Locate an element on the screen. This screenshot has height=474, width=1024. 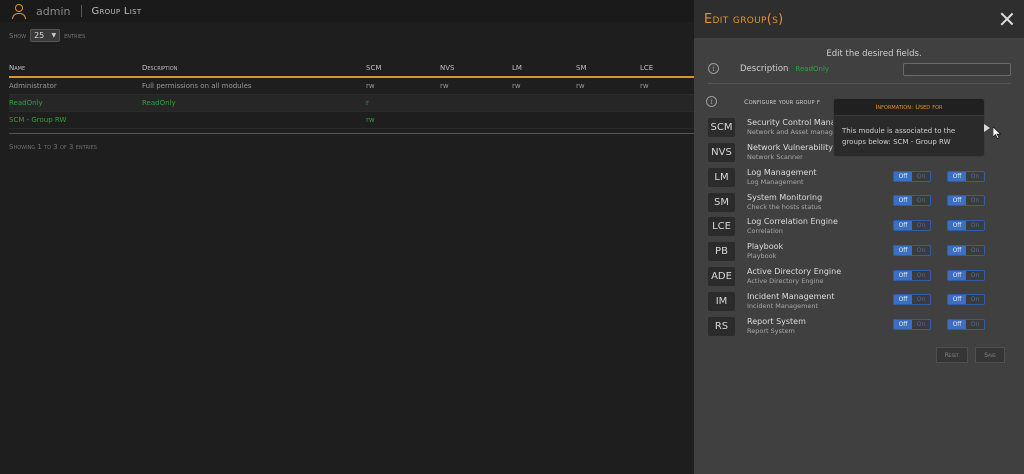
read-toggle-pb: Off On is located at coordinates (912, 250).